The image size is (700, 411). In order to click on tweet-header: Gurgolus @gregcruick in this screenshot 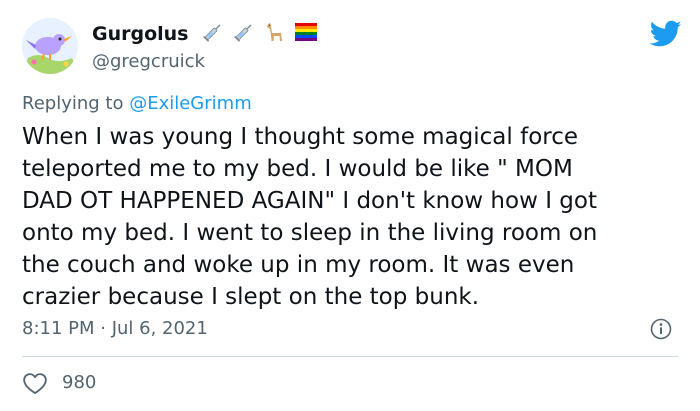, I will do `click(352, 48)`.